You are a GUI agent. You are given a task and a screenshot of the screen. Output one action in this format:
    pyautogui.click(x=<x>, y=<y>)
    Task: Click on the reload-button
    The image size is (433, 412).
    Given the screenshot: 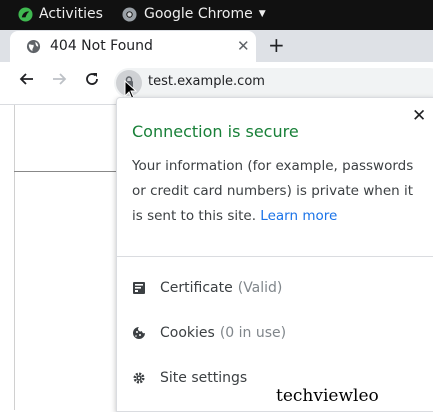 What is the action you would take?
    pyautogui.click(x=92, y=81)
    